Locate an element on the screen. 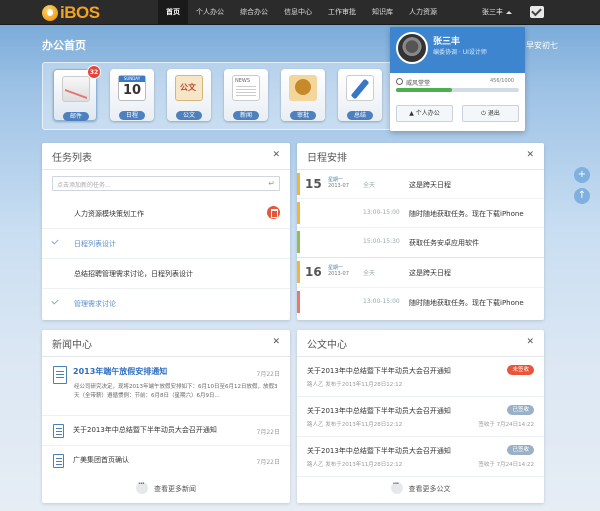 The width and height of the screenshot is (600, 511). app-news: NEWS 新闻 is located at coordinates (246, 98).